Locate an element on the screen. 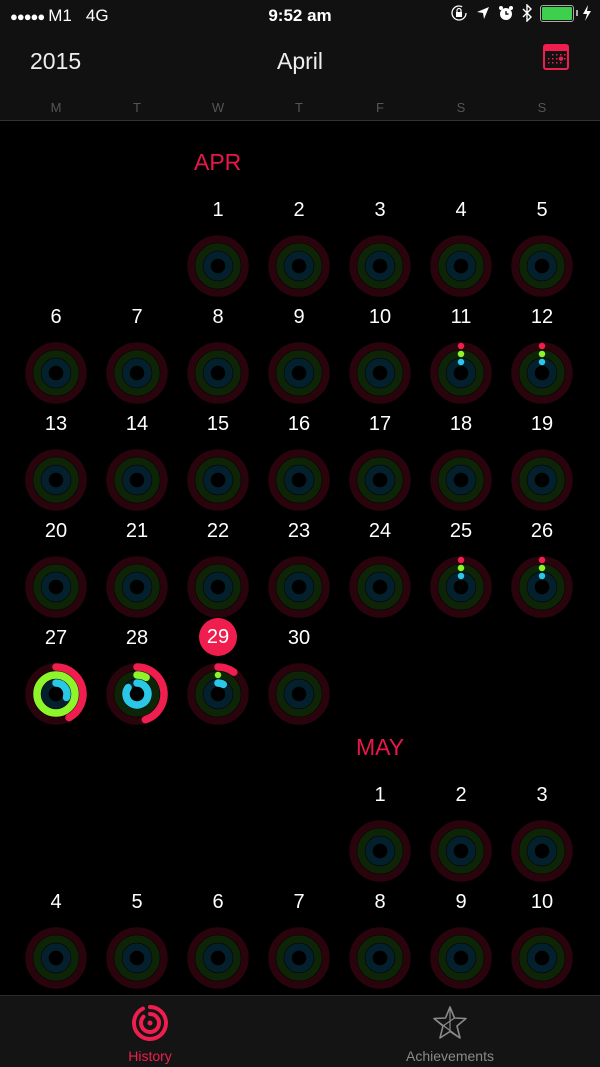  day-number: 19 is located at coordinates (542, 424).